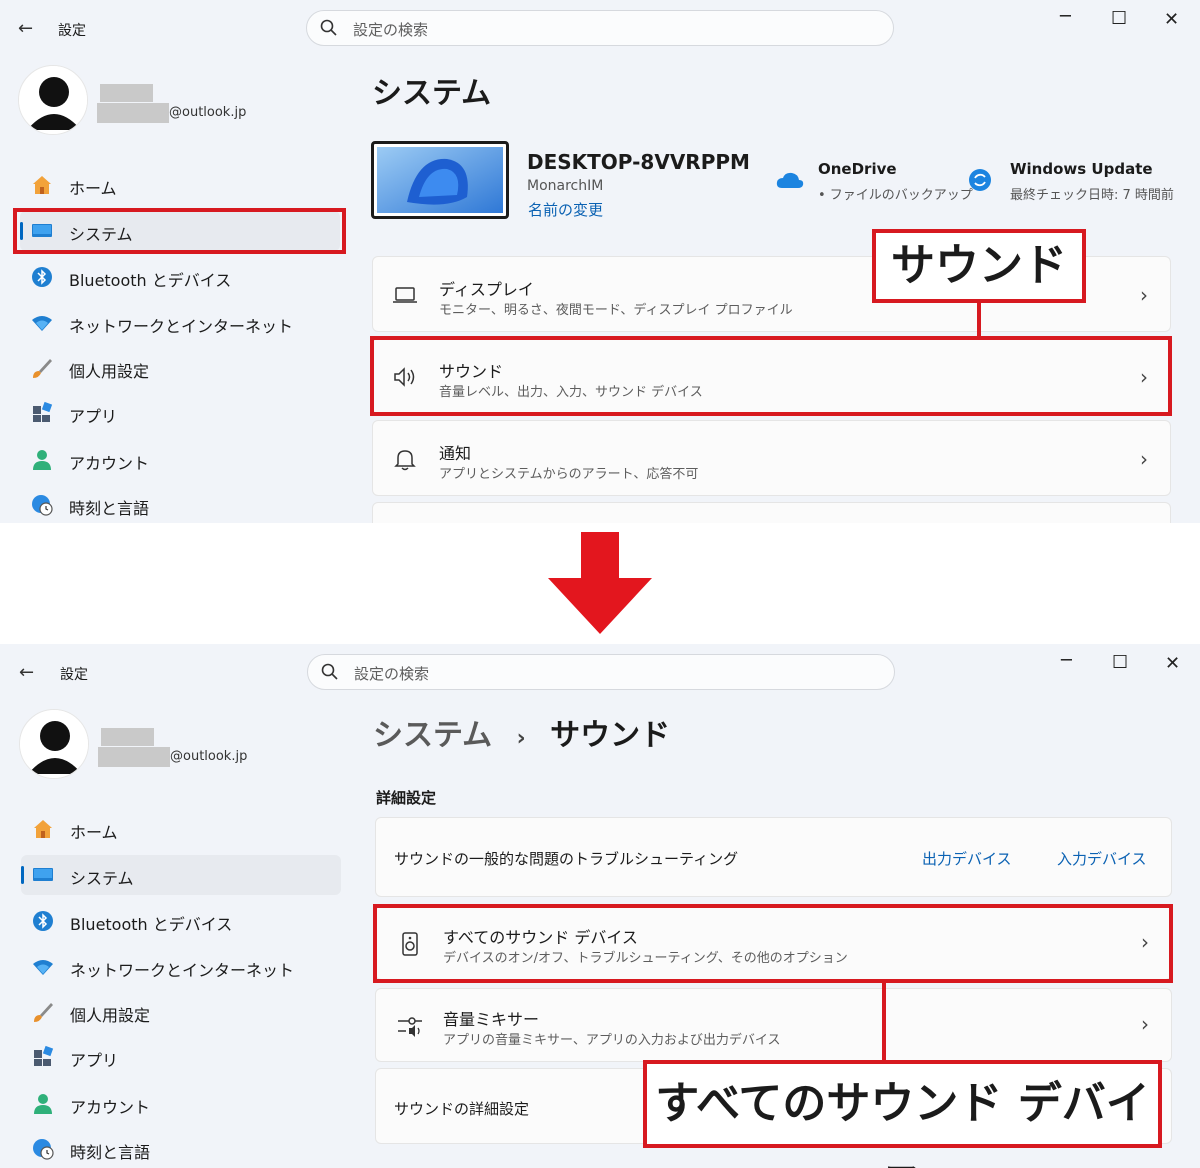 The width and height of the screenshot is (1200, 1168). Describe the element at coordinates (1102, 858) in the screenshot. I see `input-device-link: 入力デバイス` at that location.